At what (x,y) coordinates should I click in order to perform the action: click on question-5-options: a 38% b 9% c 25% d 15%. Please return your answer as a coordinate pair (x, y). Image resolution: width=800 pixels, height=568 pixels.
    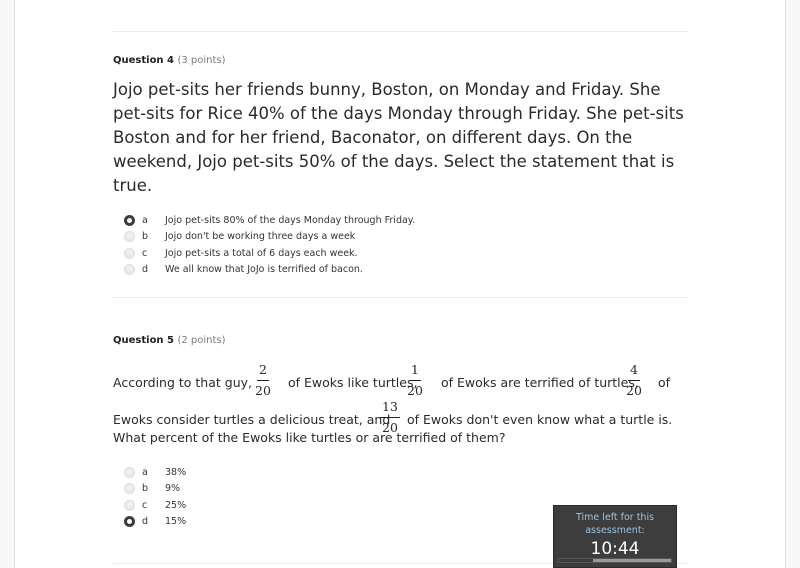
    Looking at the image, I should click on (155, 497).